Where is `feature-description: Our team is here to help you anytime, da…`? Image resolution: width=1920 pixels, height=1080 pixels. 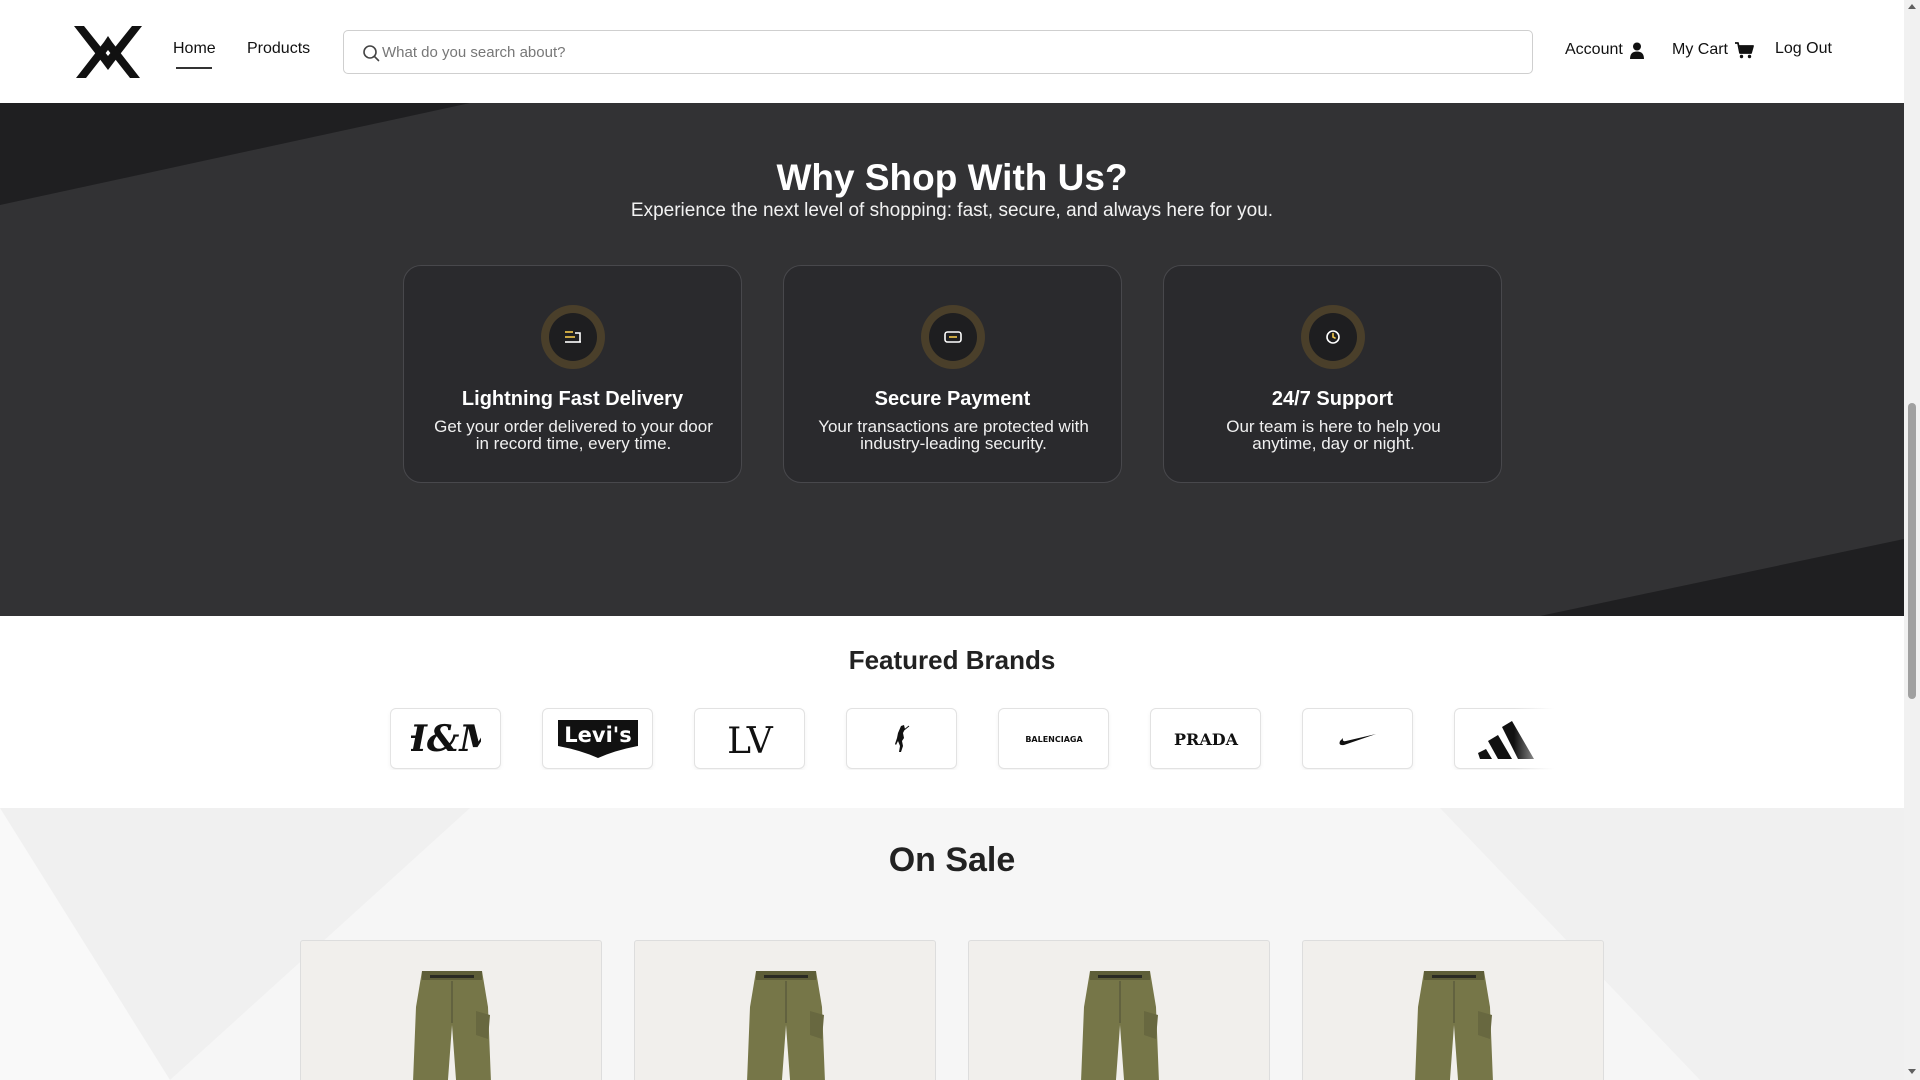 feature-description: Our team is here to help you anytime, da… is located at coordinates (1333, 435).